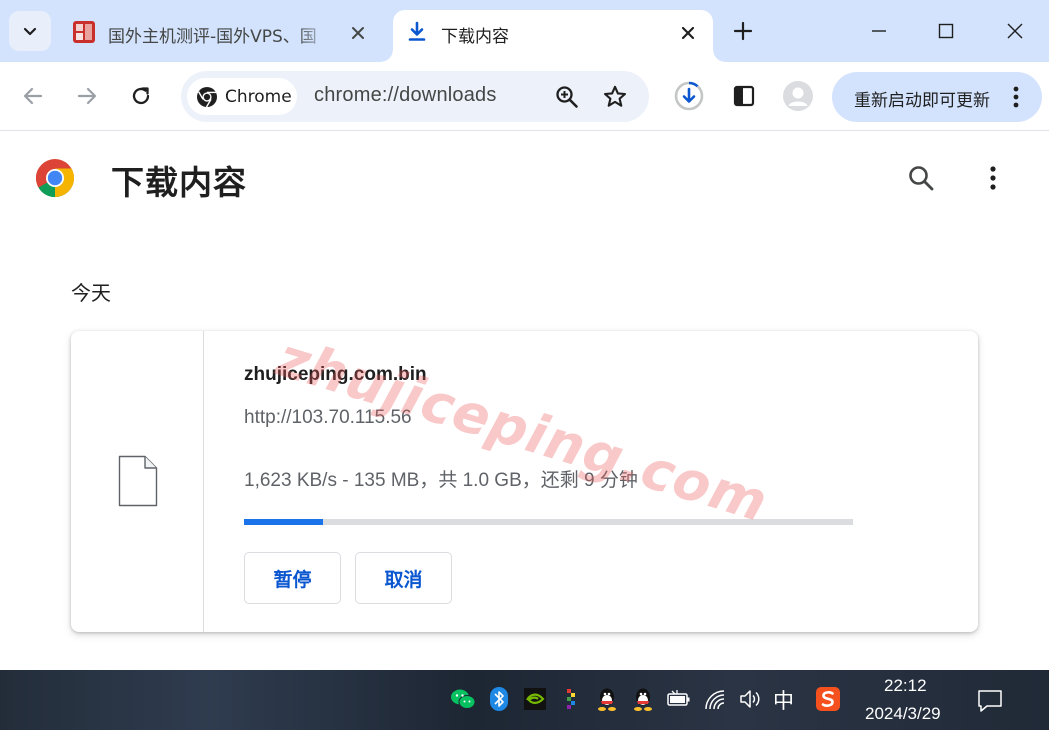  I want to click on downloads-header: 下载内容, so click(524, 179).